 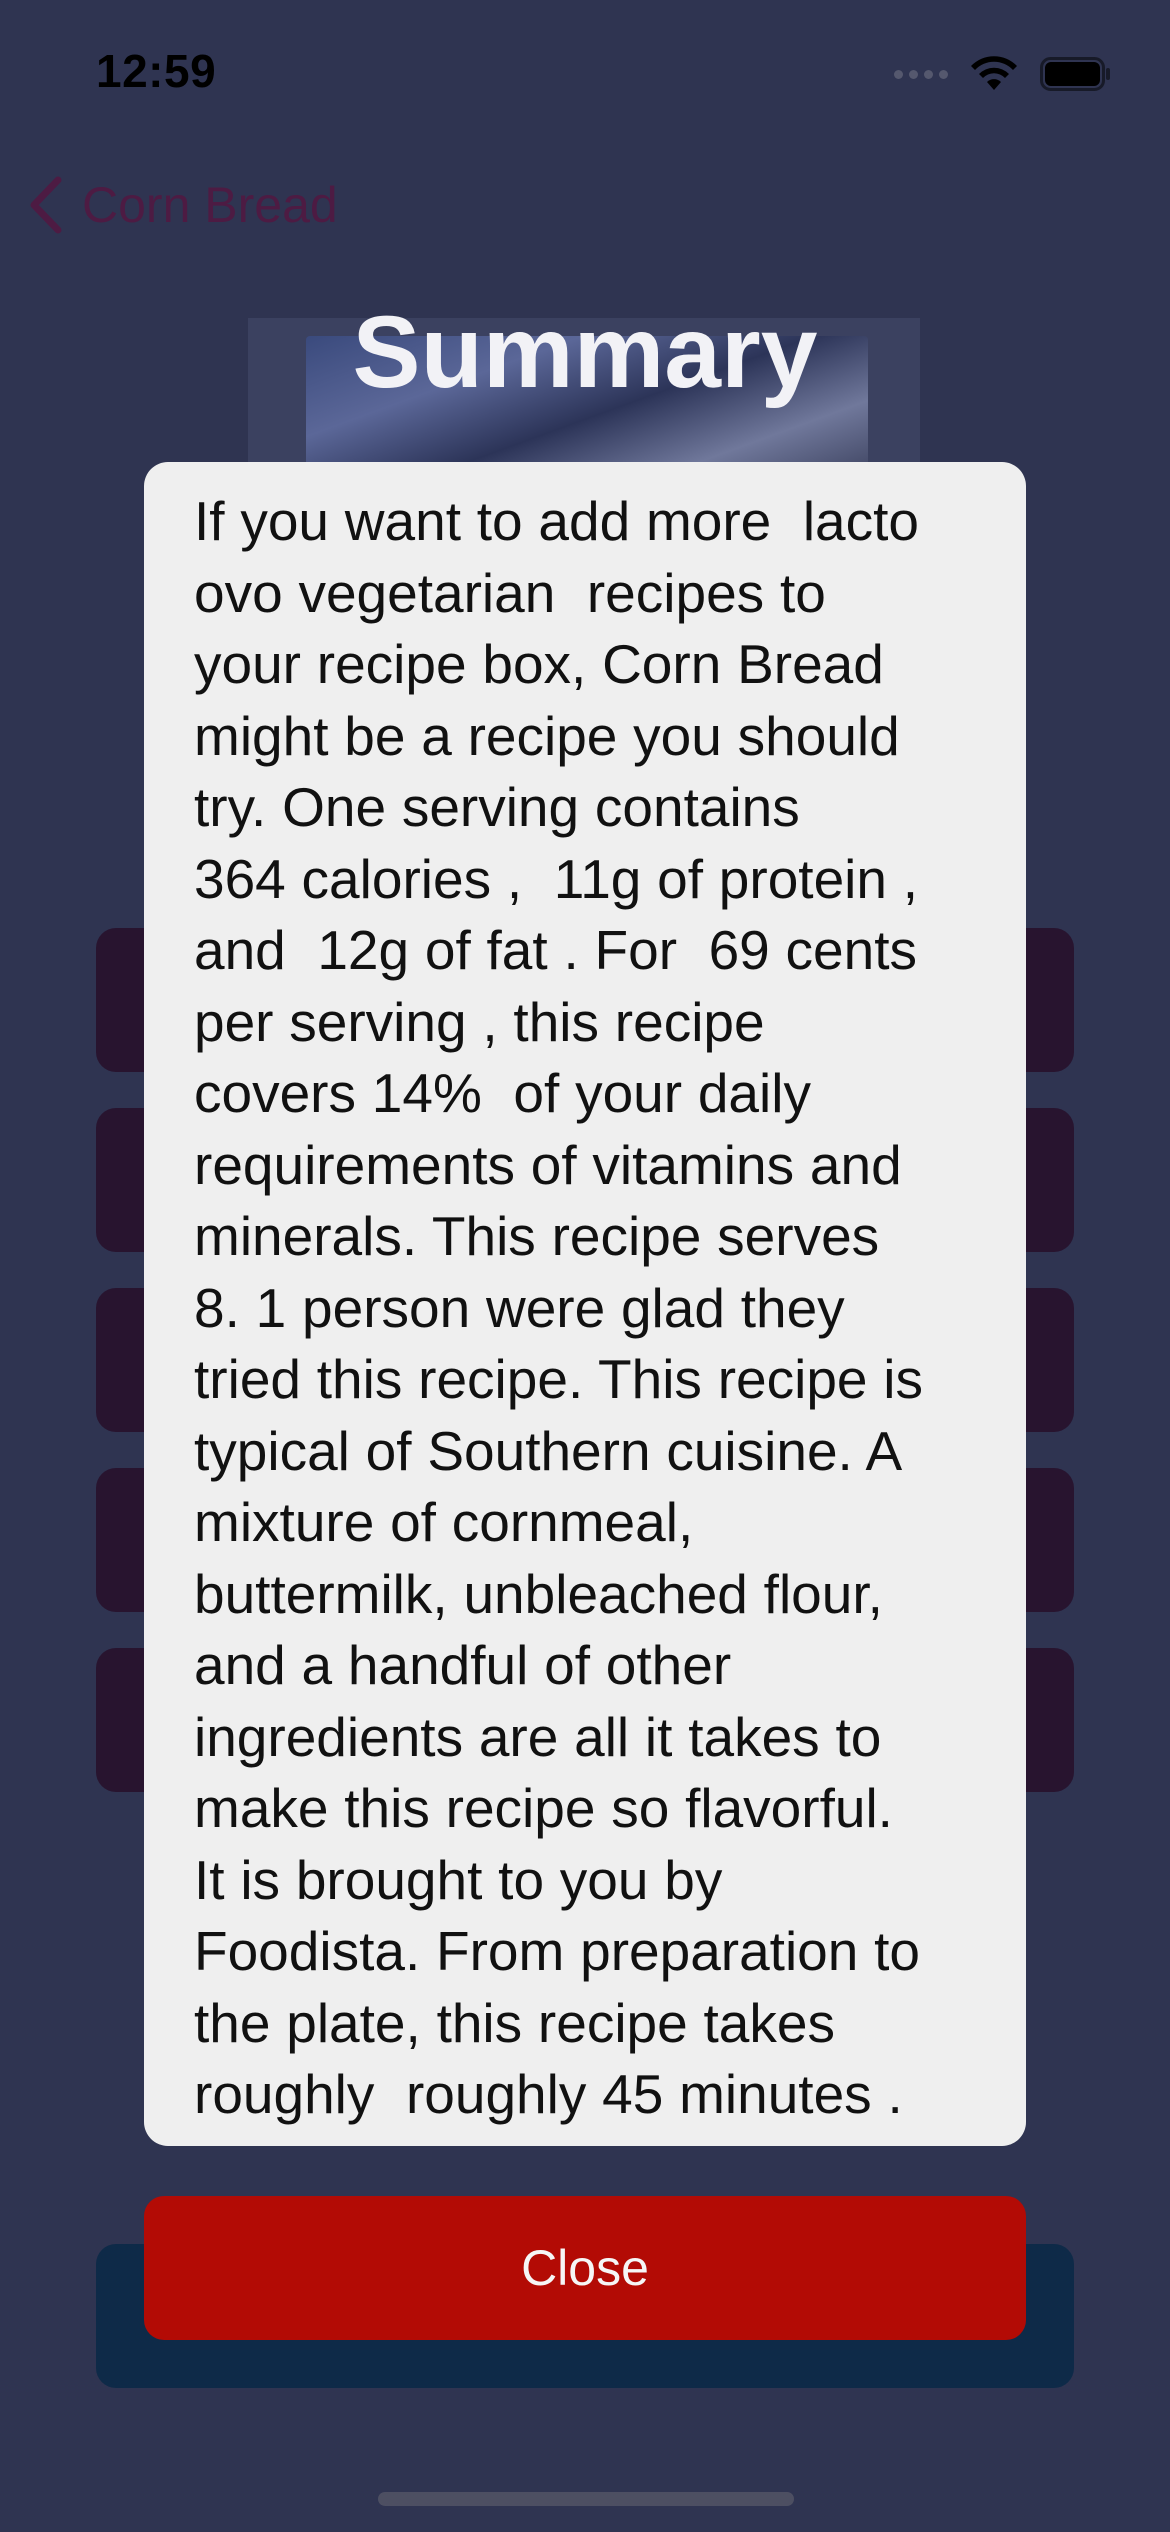 What do you see at coordinates (556, 521) in the screenshot?
I see `summary-line: If you want to add more lacto` at bounding box center [556, 521].